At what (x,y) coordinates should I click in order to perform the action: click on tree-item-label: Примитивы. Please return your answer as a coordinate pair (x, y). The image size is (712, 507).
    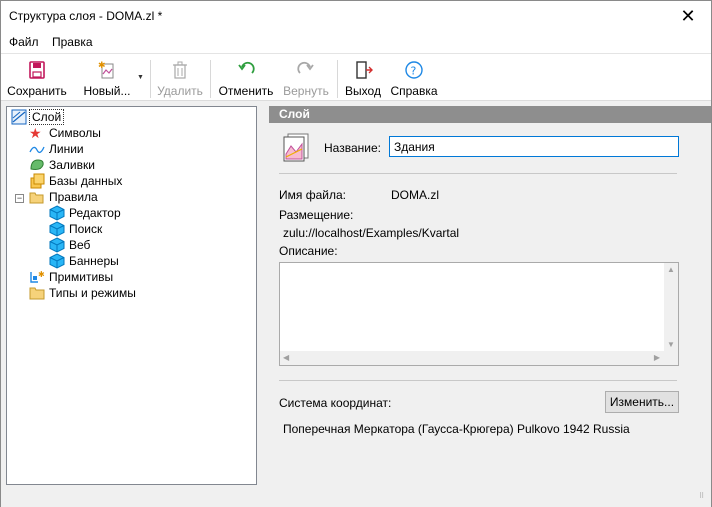
    Looking at the image, I should click on (81, 277).